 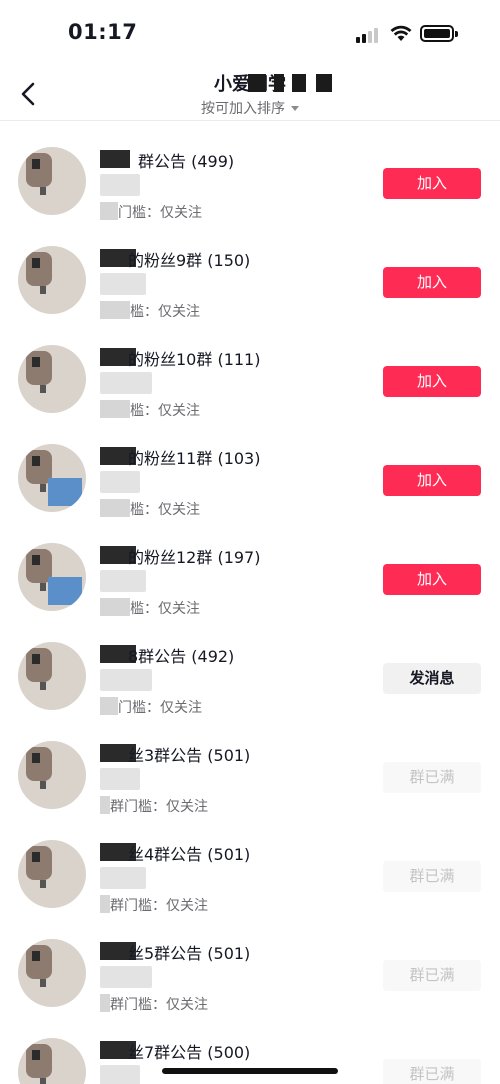 I want to click on sort-dropdown: 按可加入排序, so click(x=250, y=108).